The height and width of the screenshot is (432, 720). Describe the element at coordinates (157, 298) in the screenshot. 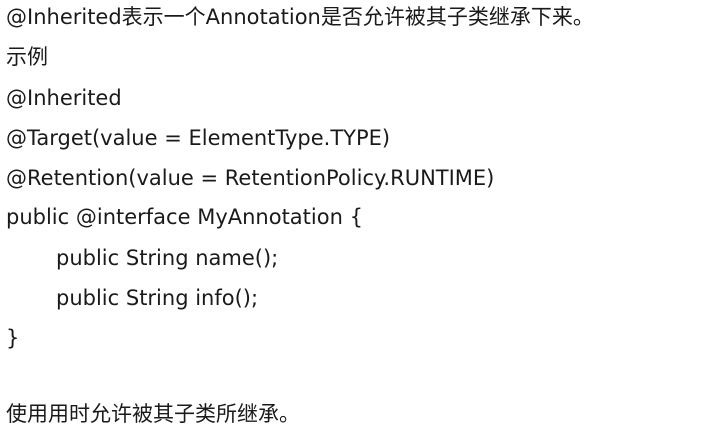

I see `code-line-info-method: public String info();` at that location.